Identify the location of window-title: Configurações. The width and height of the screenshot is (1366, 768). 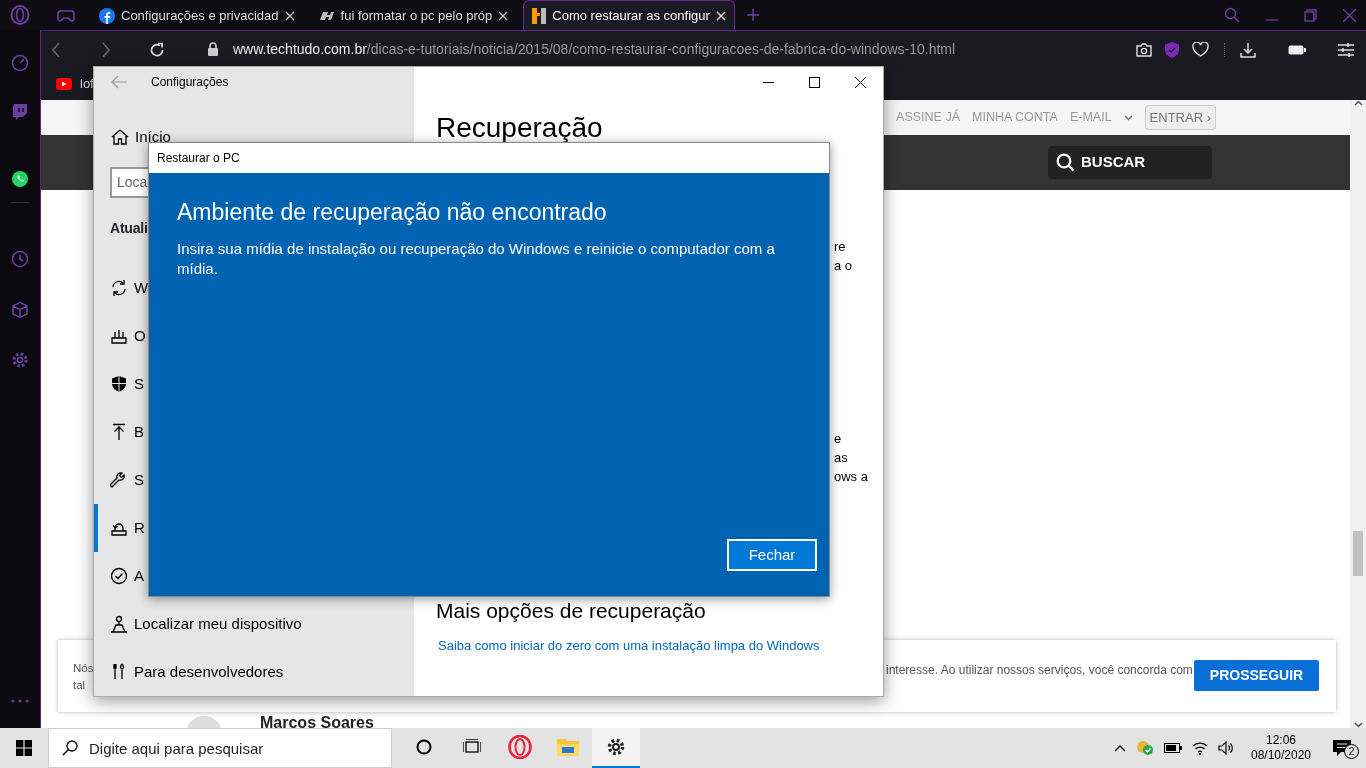
(190, 82).